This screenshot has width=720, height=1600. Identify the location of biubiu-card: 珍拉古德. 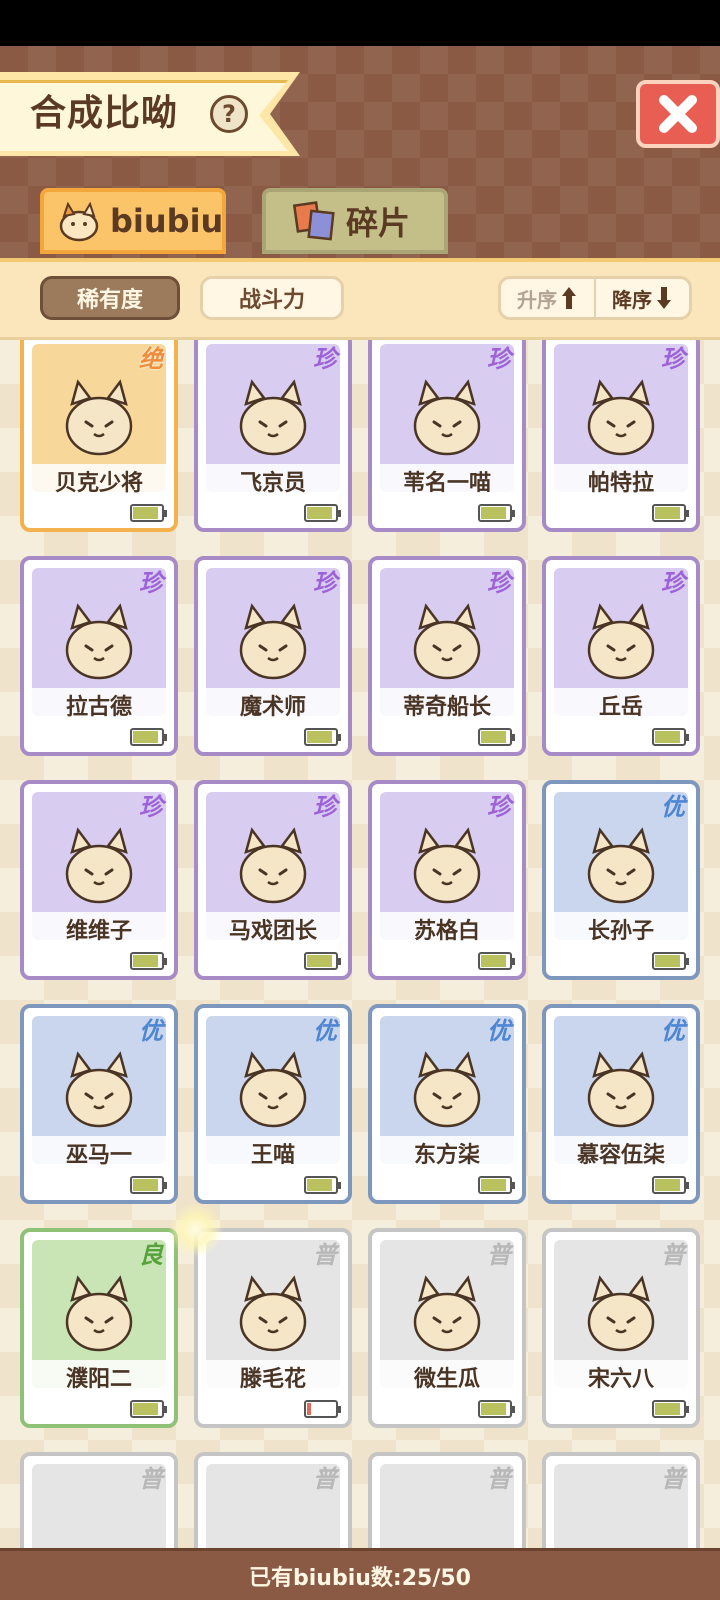
(99, 656).